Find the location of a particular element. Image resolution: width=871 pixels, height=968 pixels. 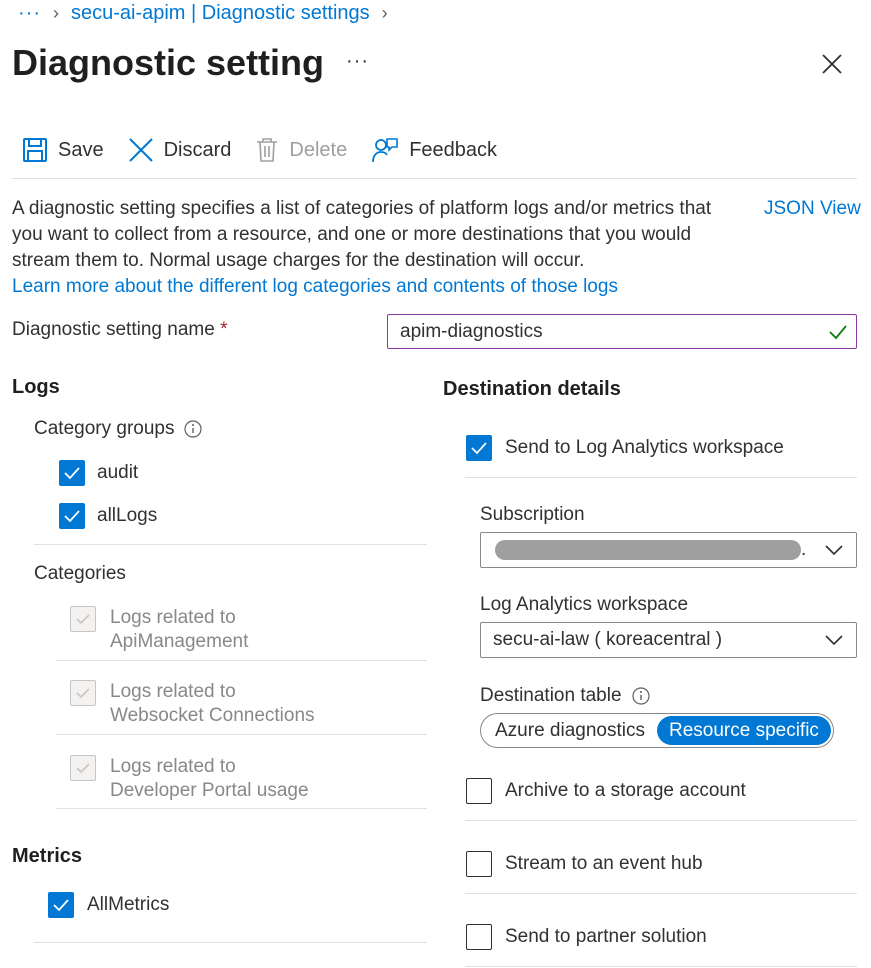

save-icon is located at coordinates (35, 150).